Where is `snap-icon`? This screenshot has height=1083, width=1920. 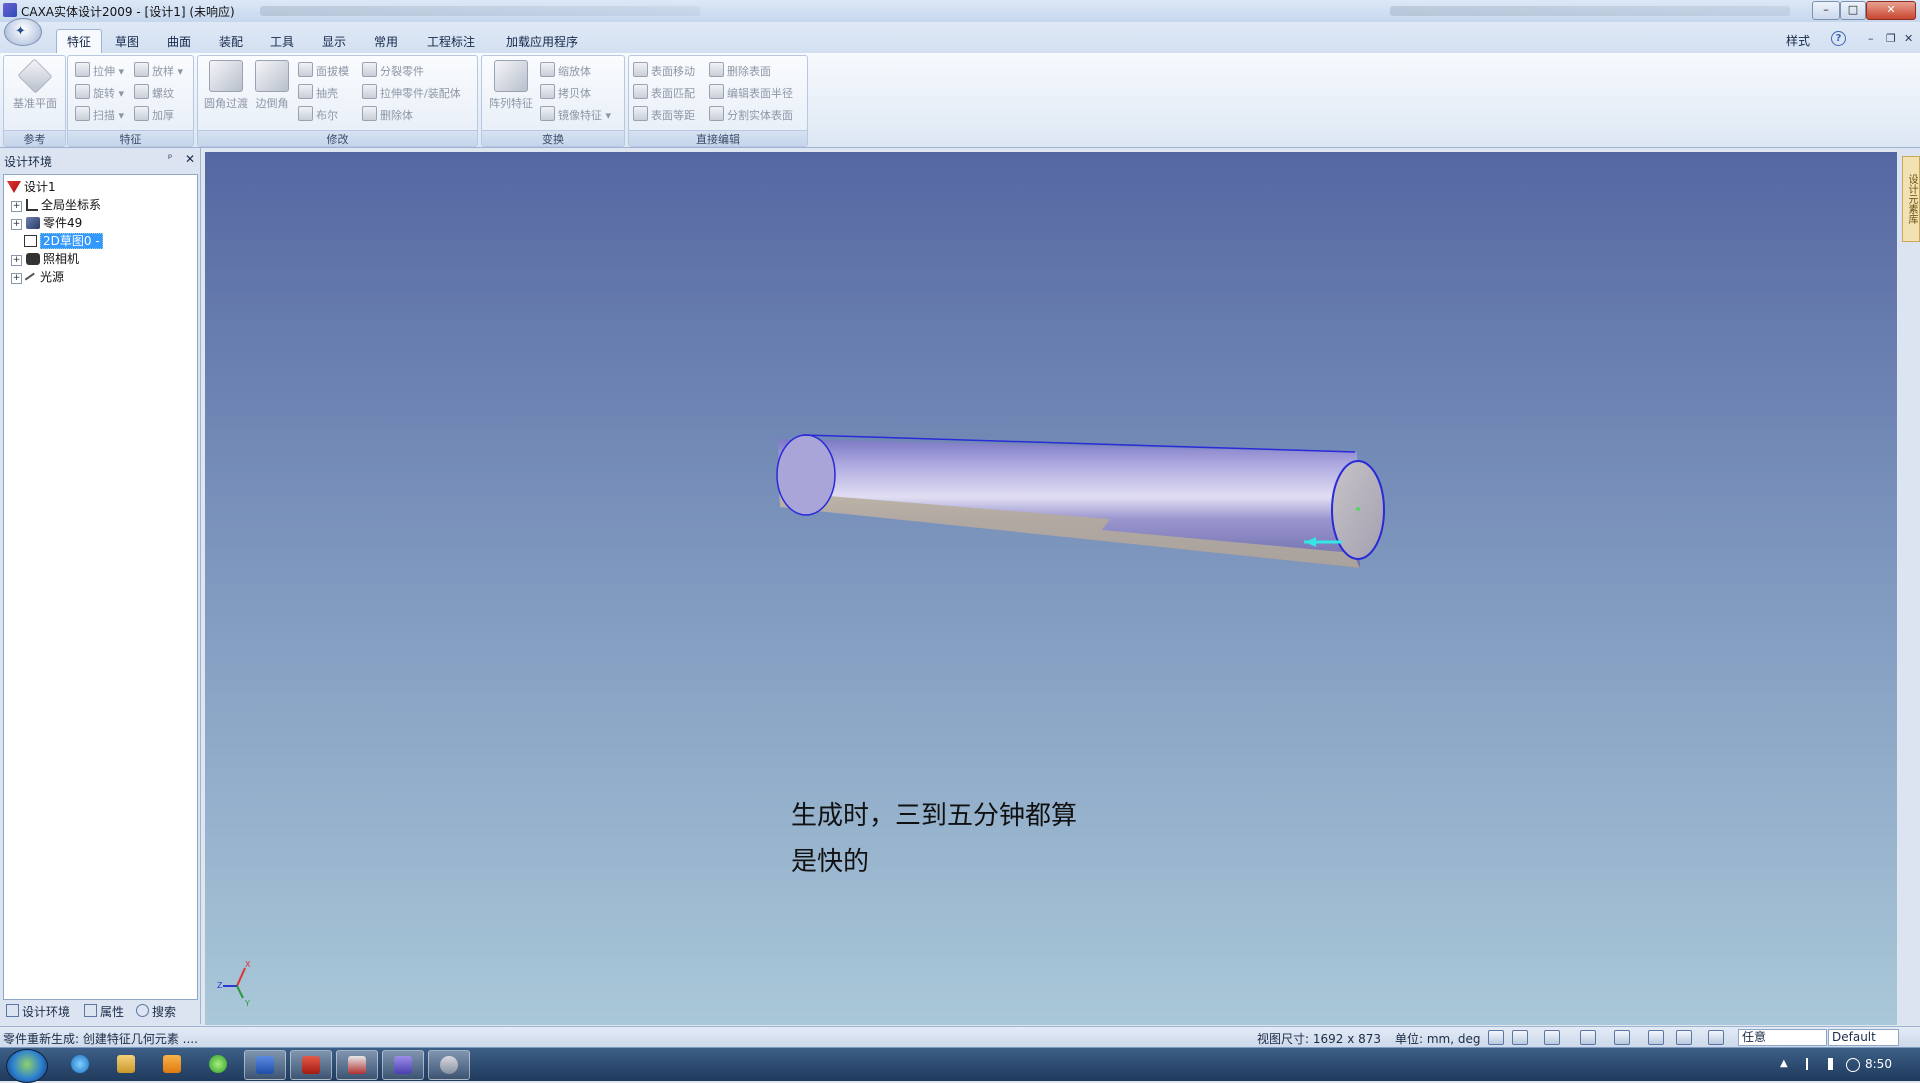
snap-icon is located at coordinates (1622, 1037).